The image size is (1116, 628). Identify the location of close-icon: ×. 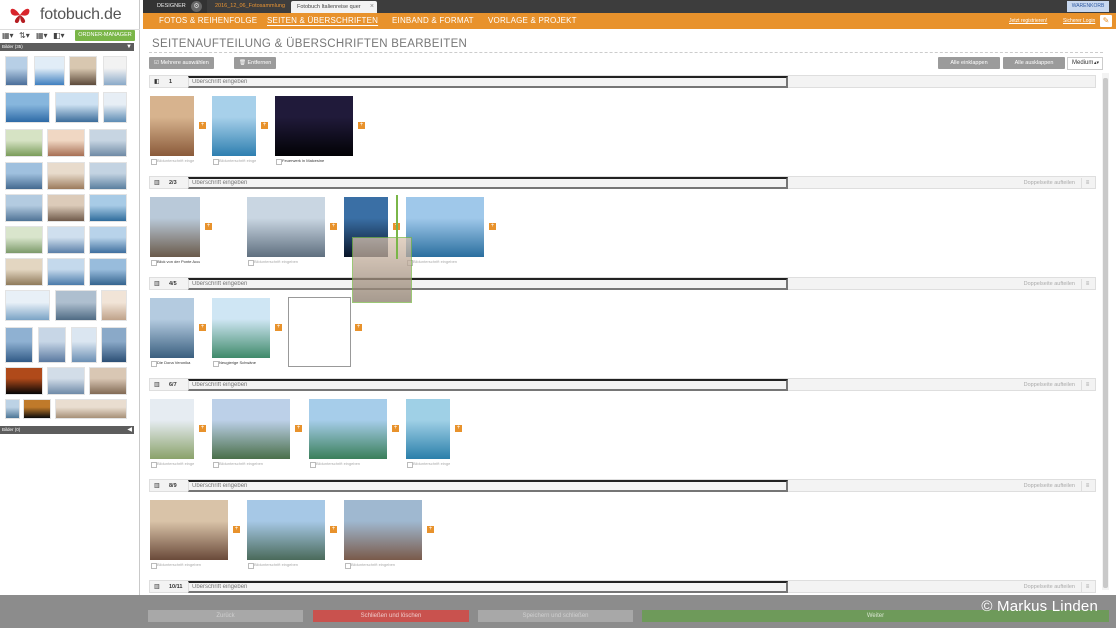
(372, 7).